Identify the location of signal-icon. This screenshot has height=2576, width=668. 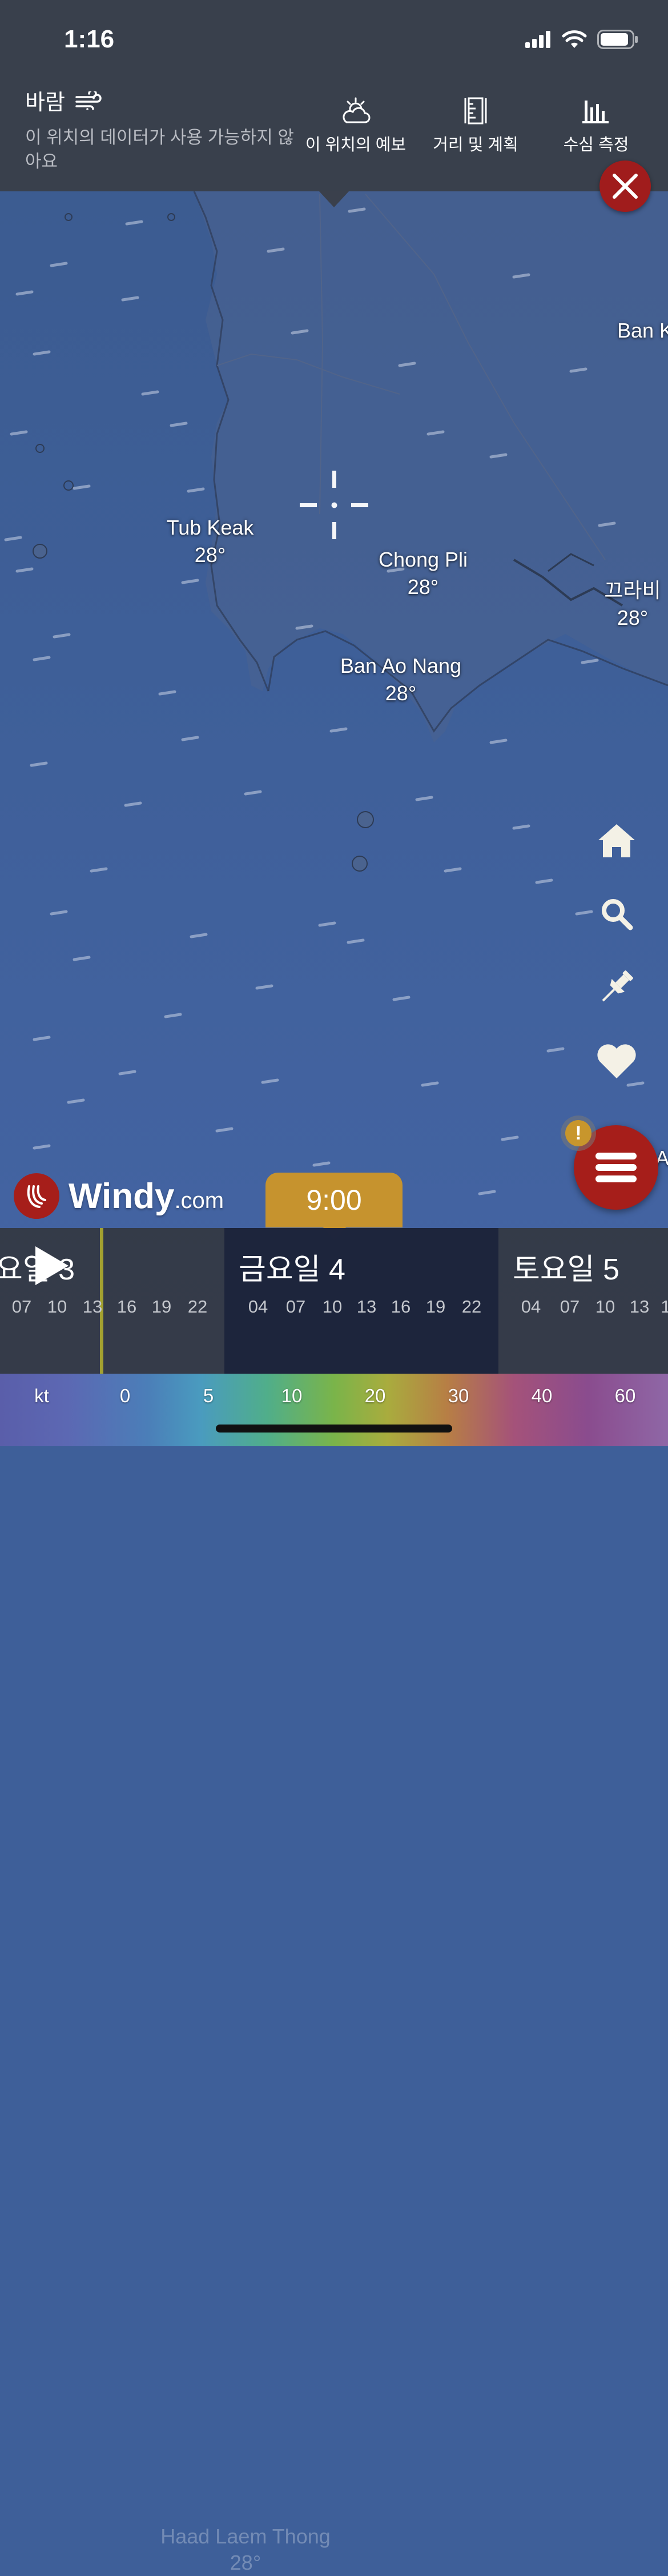
(537, 39).